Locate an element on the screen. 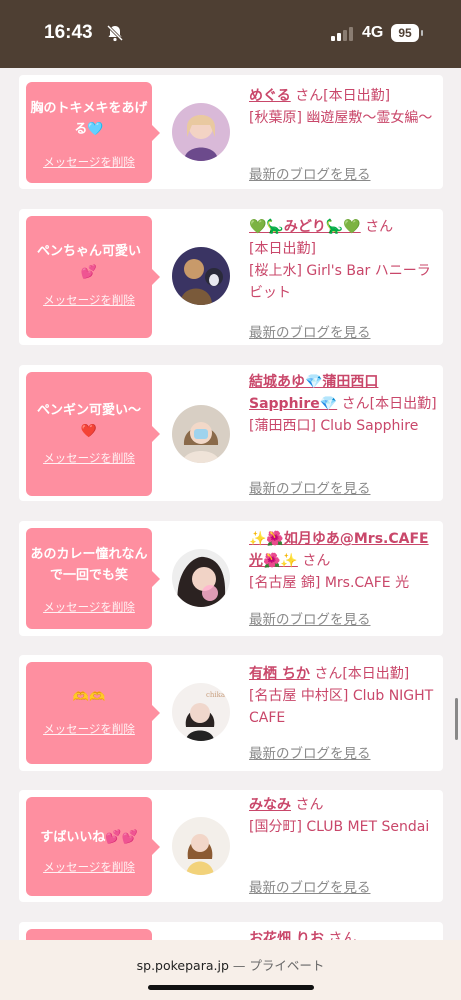  message-text: あのカレー憧れなんで一回でも笑 is located at coordinates (89, 565).